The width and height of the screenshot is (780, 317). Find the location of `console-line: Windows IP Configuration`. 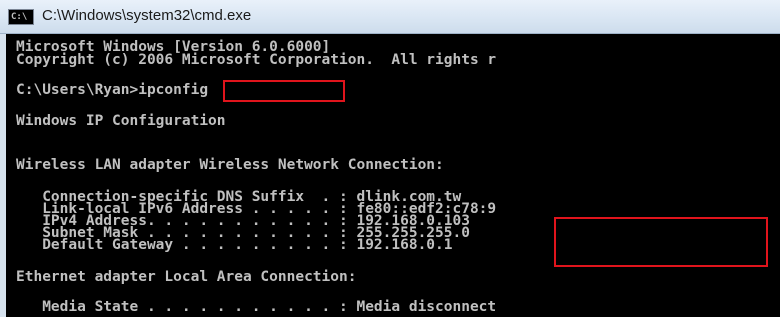

console-line: Windows IP Configuration is located at coordinates (121, 121).